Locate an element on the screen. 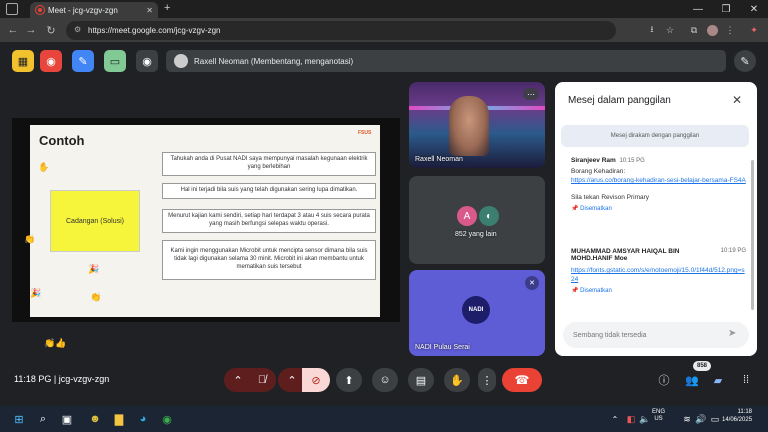  clock-time: 11:18 is located at coordinates (745, 412).